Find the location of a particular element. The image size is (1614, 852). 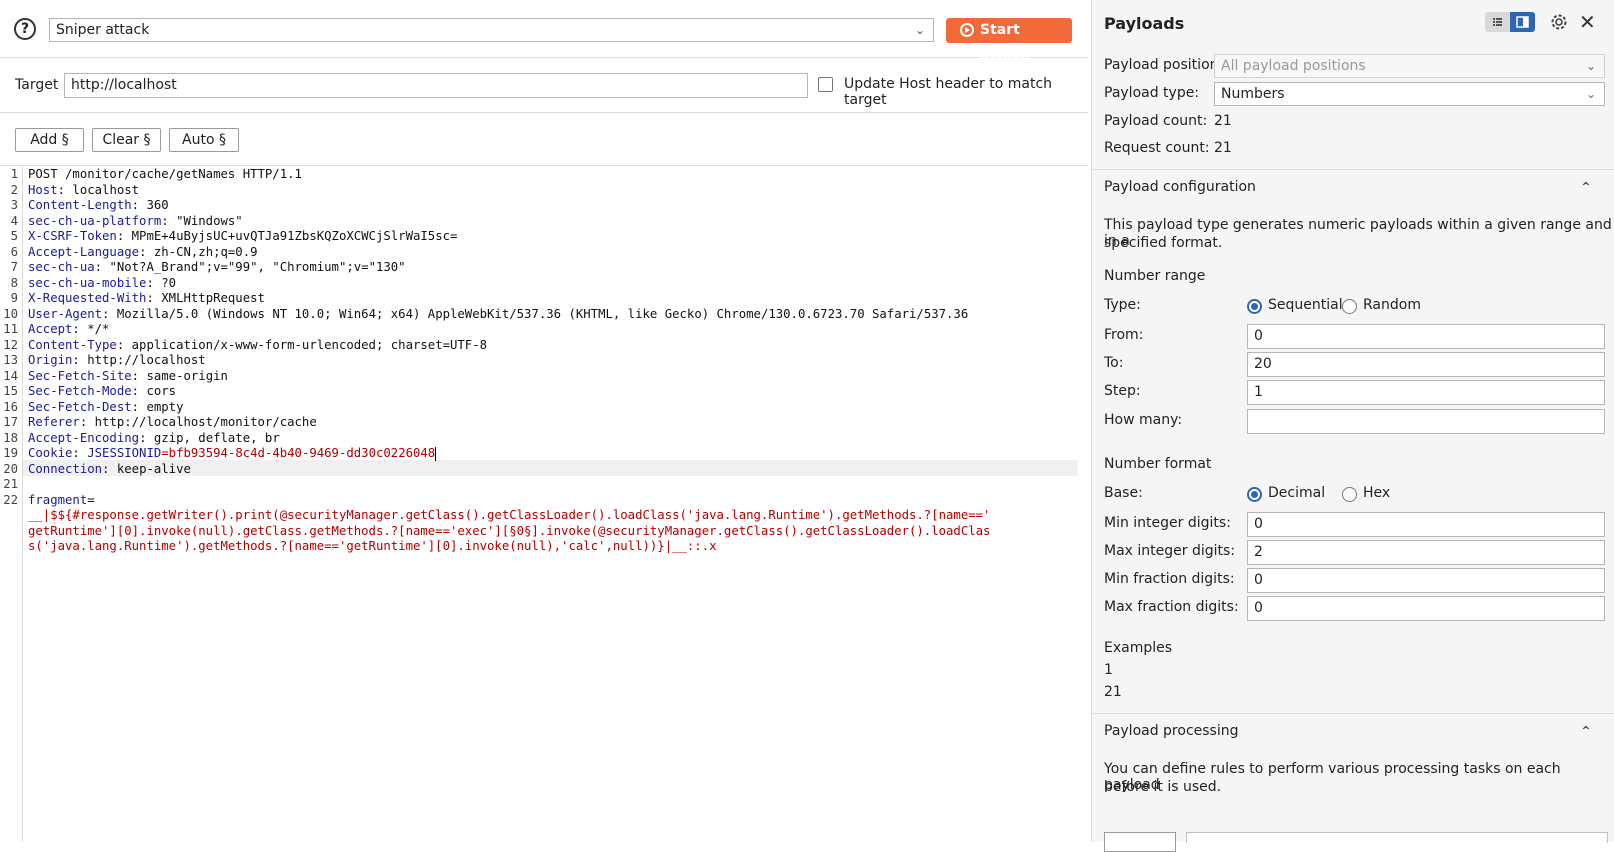

header-name: Sec-Fetch-Mode is located at coordinates (80, 391).